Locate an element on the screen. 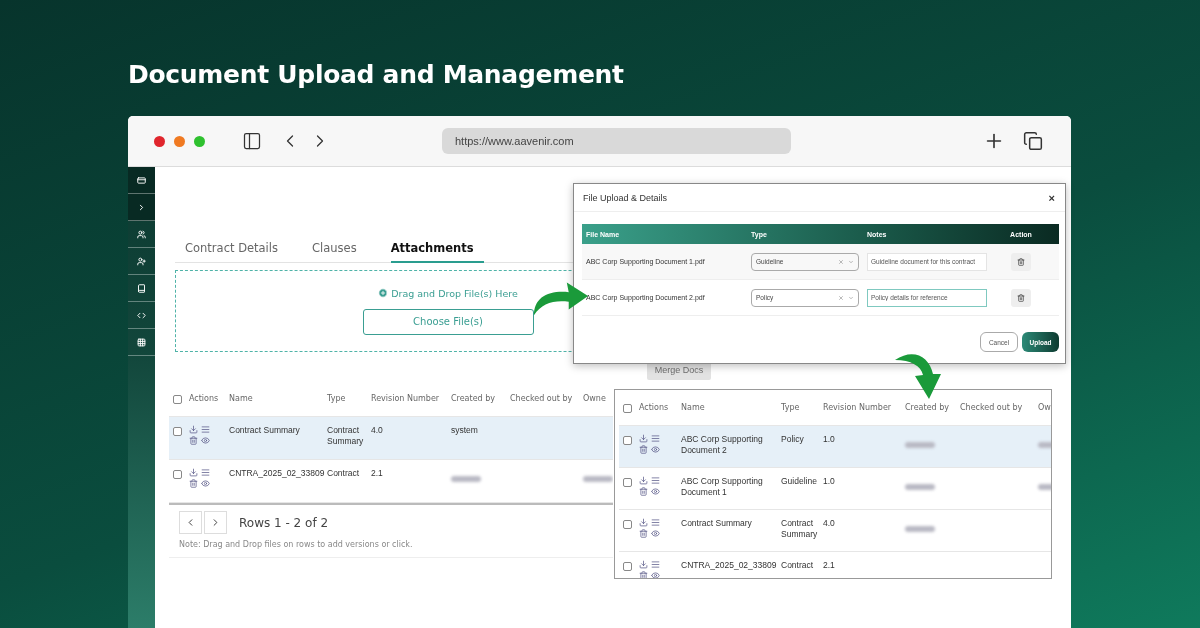 Image resolution: width=1200 pixels, height=628 pixels. book-icon is located at coordinates (141, 288).